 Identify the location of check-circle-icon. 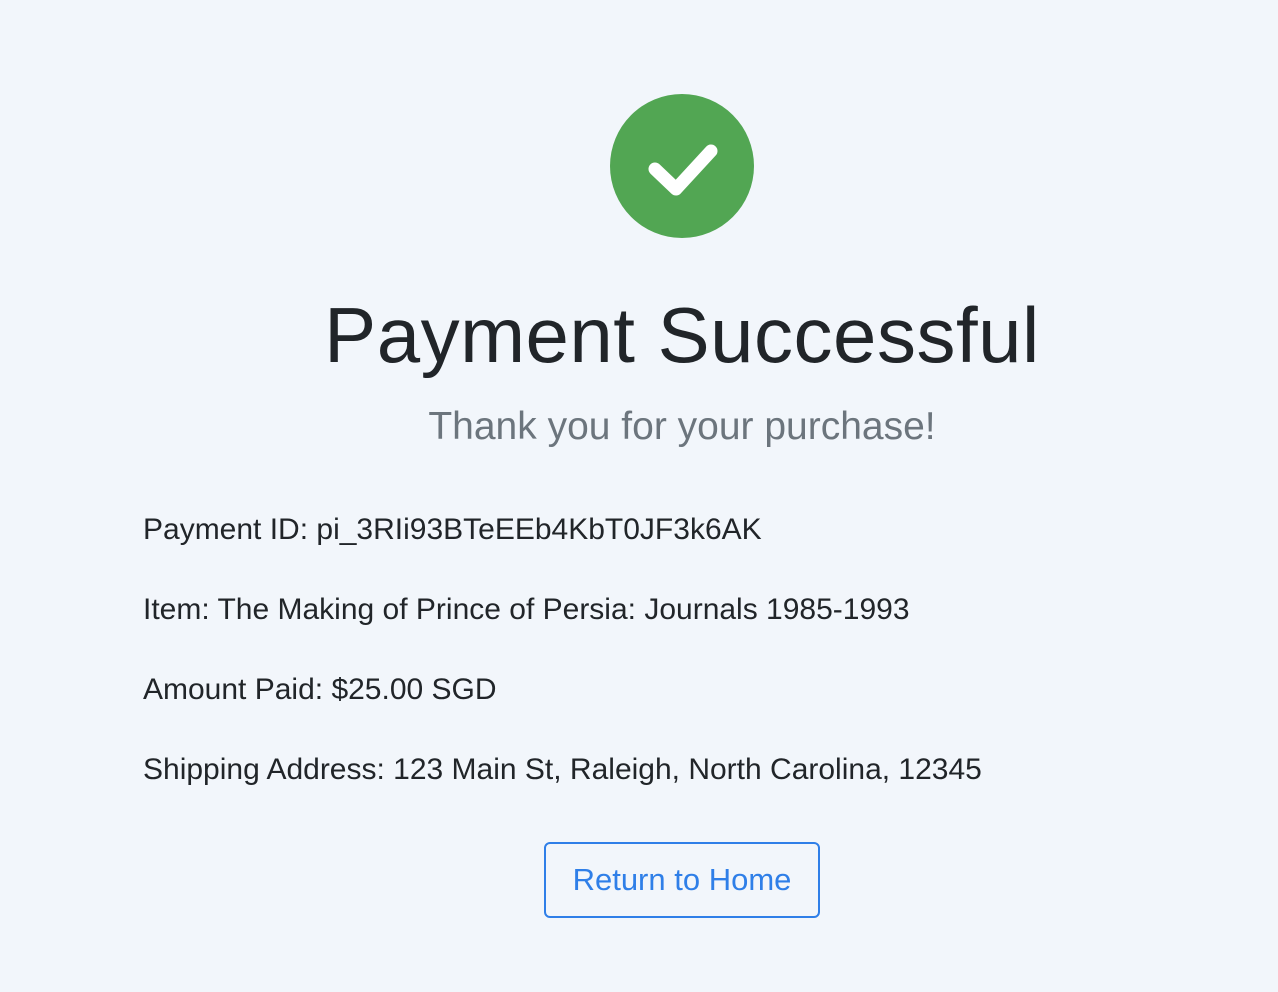
(682, 166).